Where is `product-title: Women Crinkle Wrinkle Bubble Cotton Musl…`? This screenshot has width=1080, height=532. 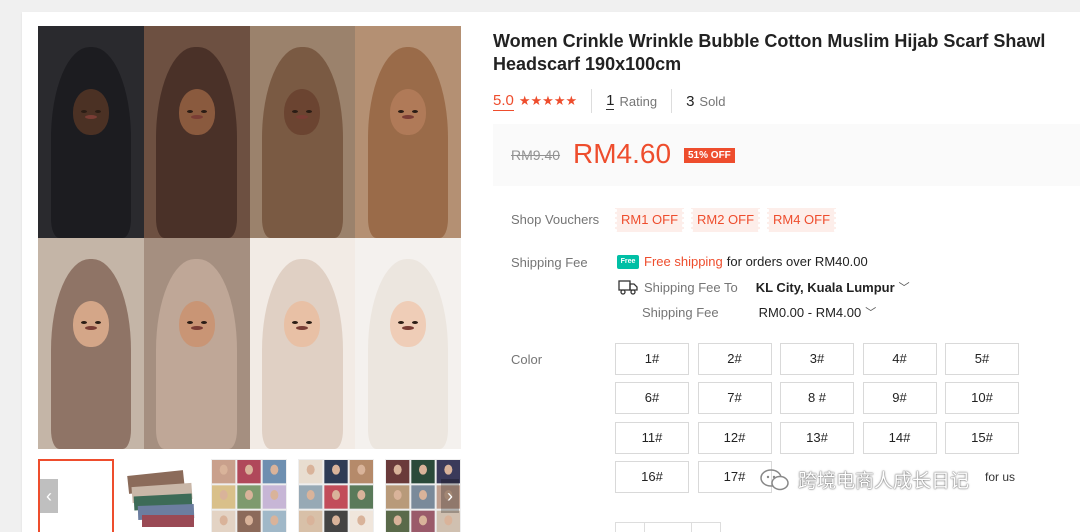 product-title: Women Crinkle Wrinkle Bubble Cotton Musl… is located at coordinates (769, 52).